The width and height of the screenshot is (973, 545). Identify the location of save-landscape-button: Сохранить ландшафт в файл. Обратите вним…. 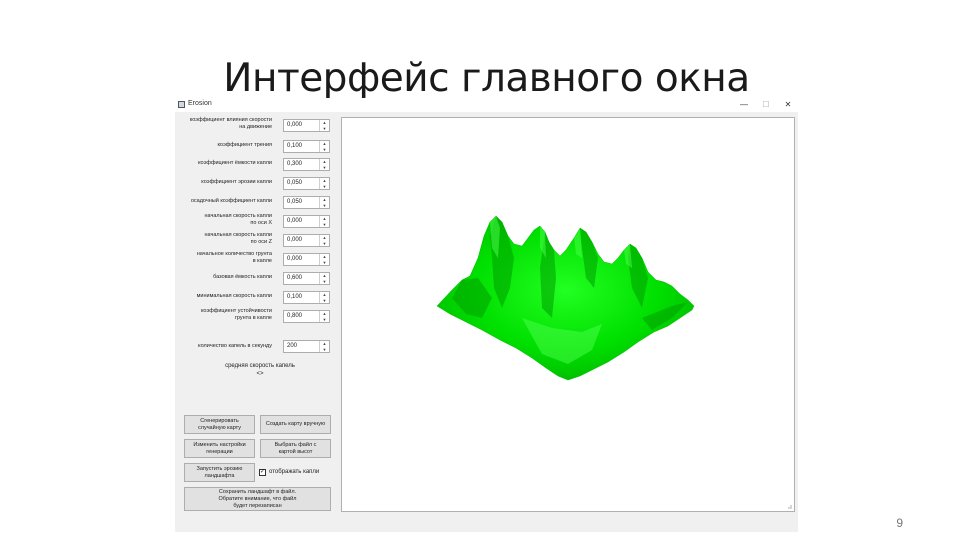
(257, 499).